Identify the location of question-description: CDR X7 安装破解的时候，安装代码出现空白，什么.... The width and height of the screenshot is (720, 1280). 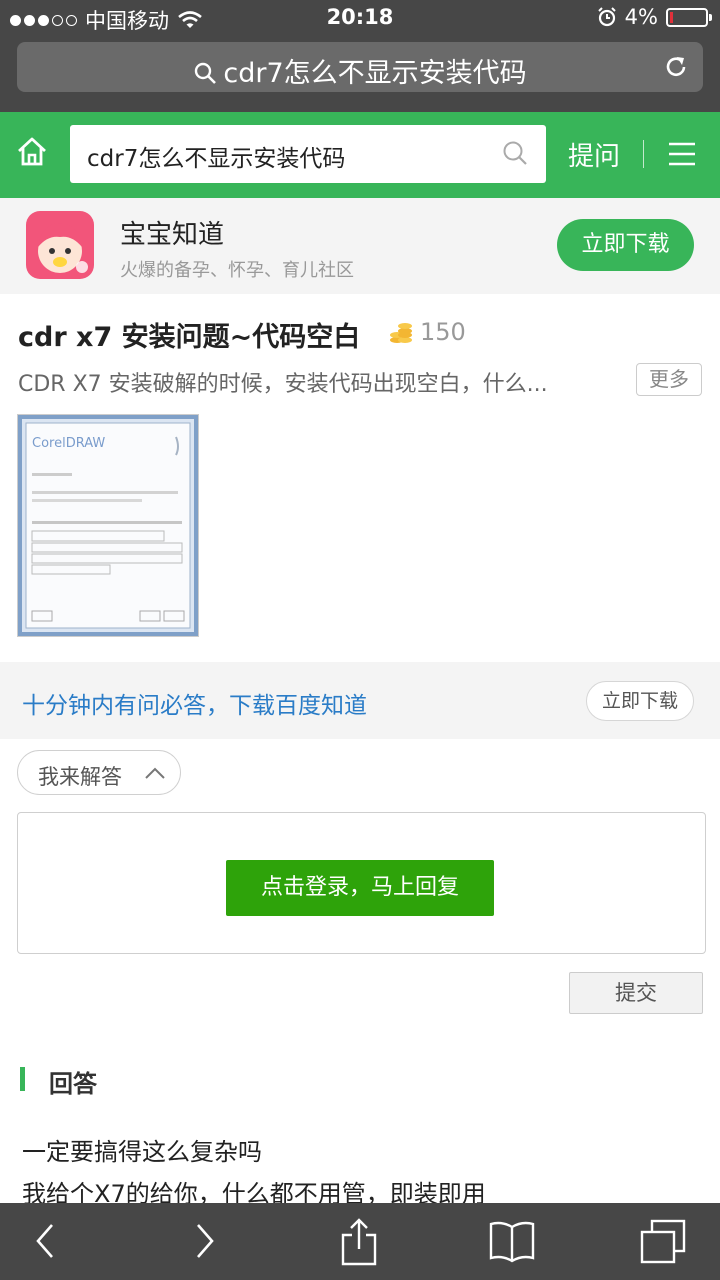
(283, 384).